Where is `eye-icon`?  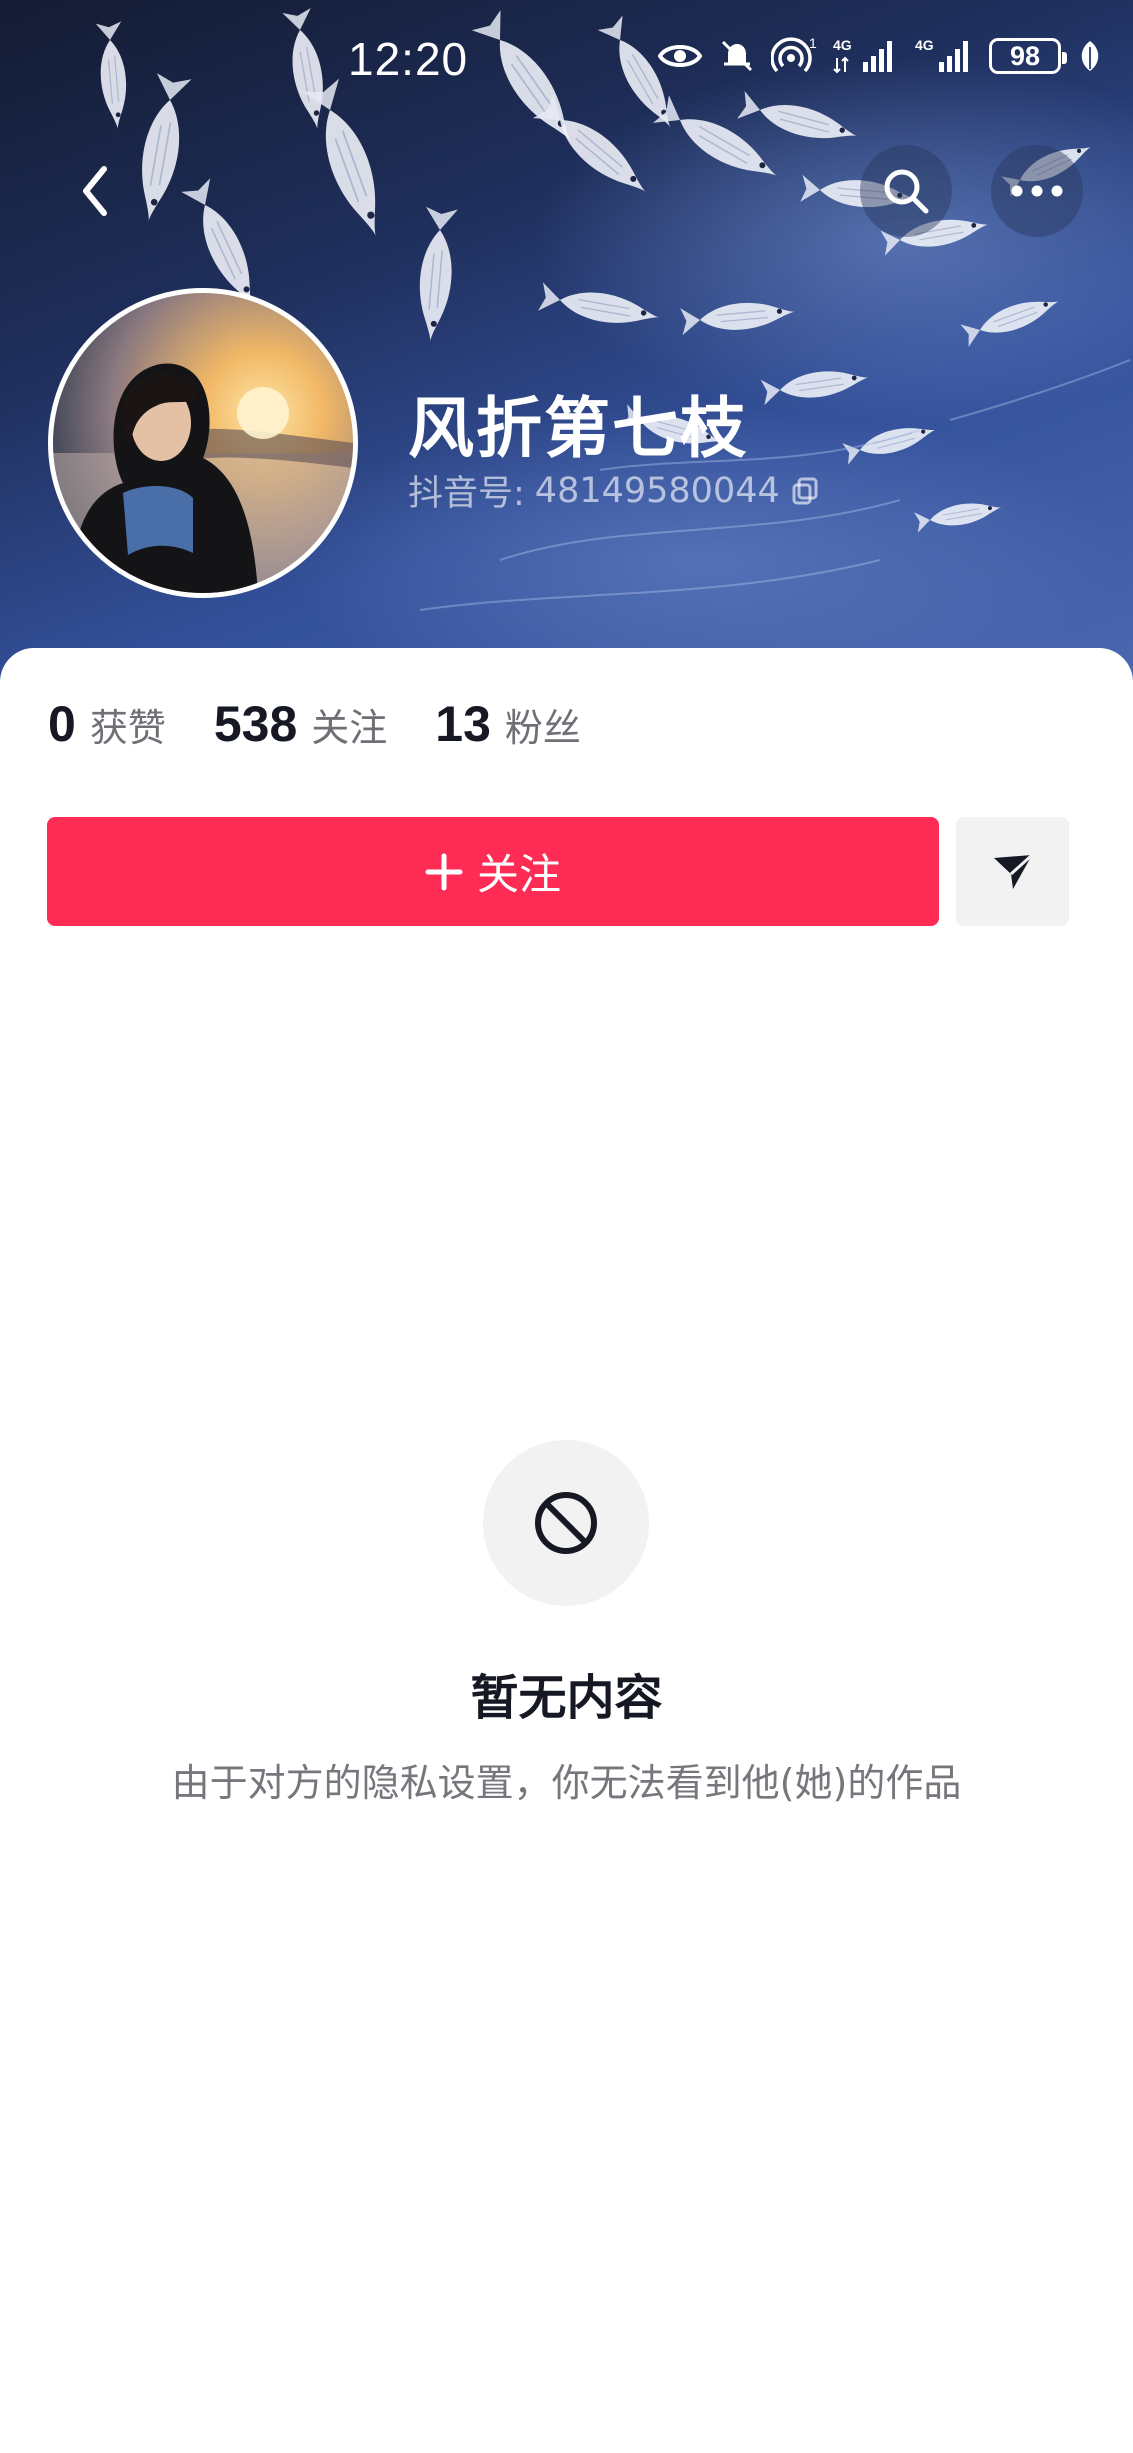 eye-icon is located at coordinates (680, 56).